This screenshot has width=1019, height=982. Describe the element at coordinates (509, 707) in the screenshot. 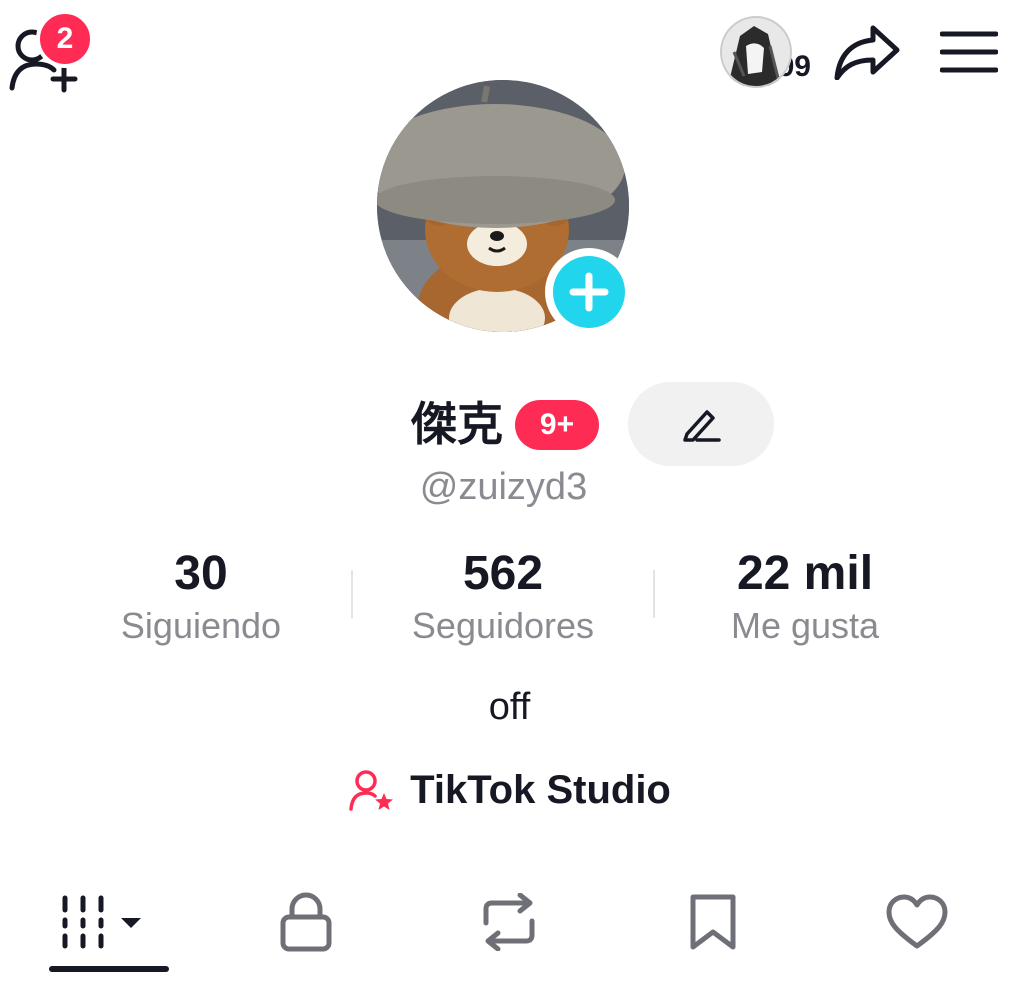

I see `bio: off` at that location.